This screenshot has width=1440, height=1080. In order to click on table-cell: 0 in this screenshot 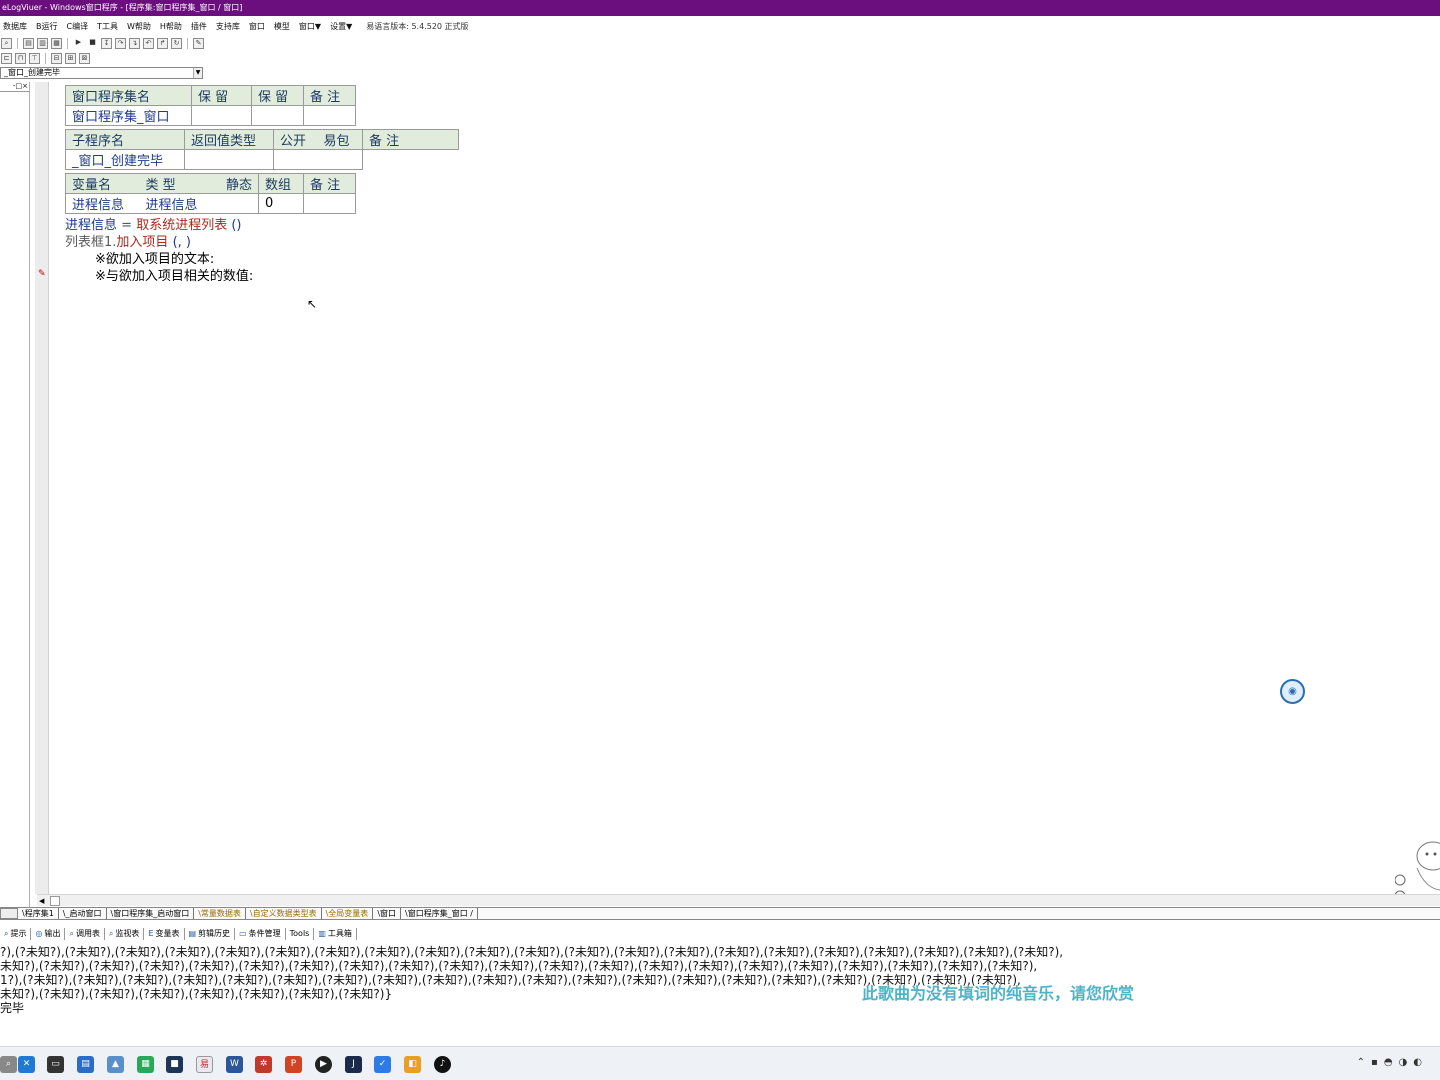, I will do `click(281, 203)`.